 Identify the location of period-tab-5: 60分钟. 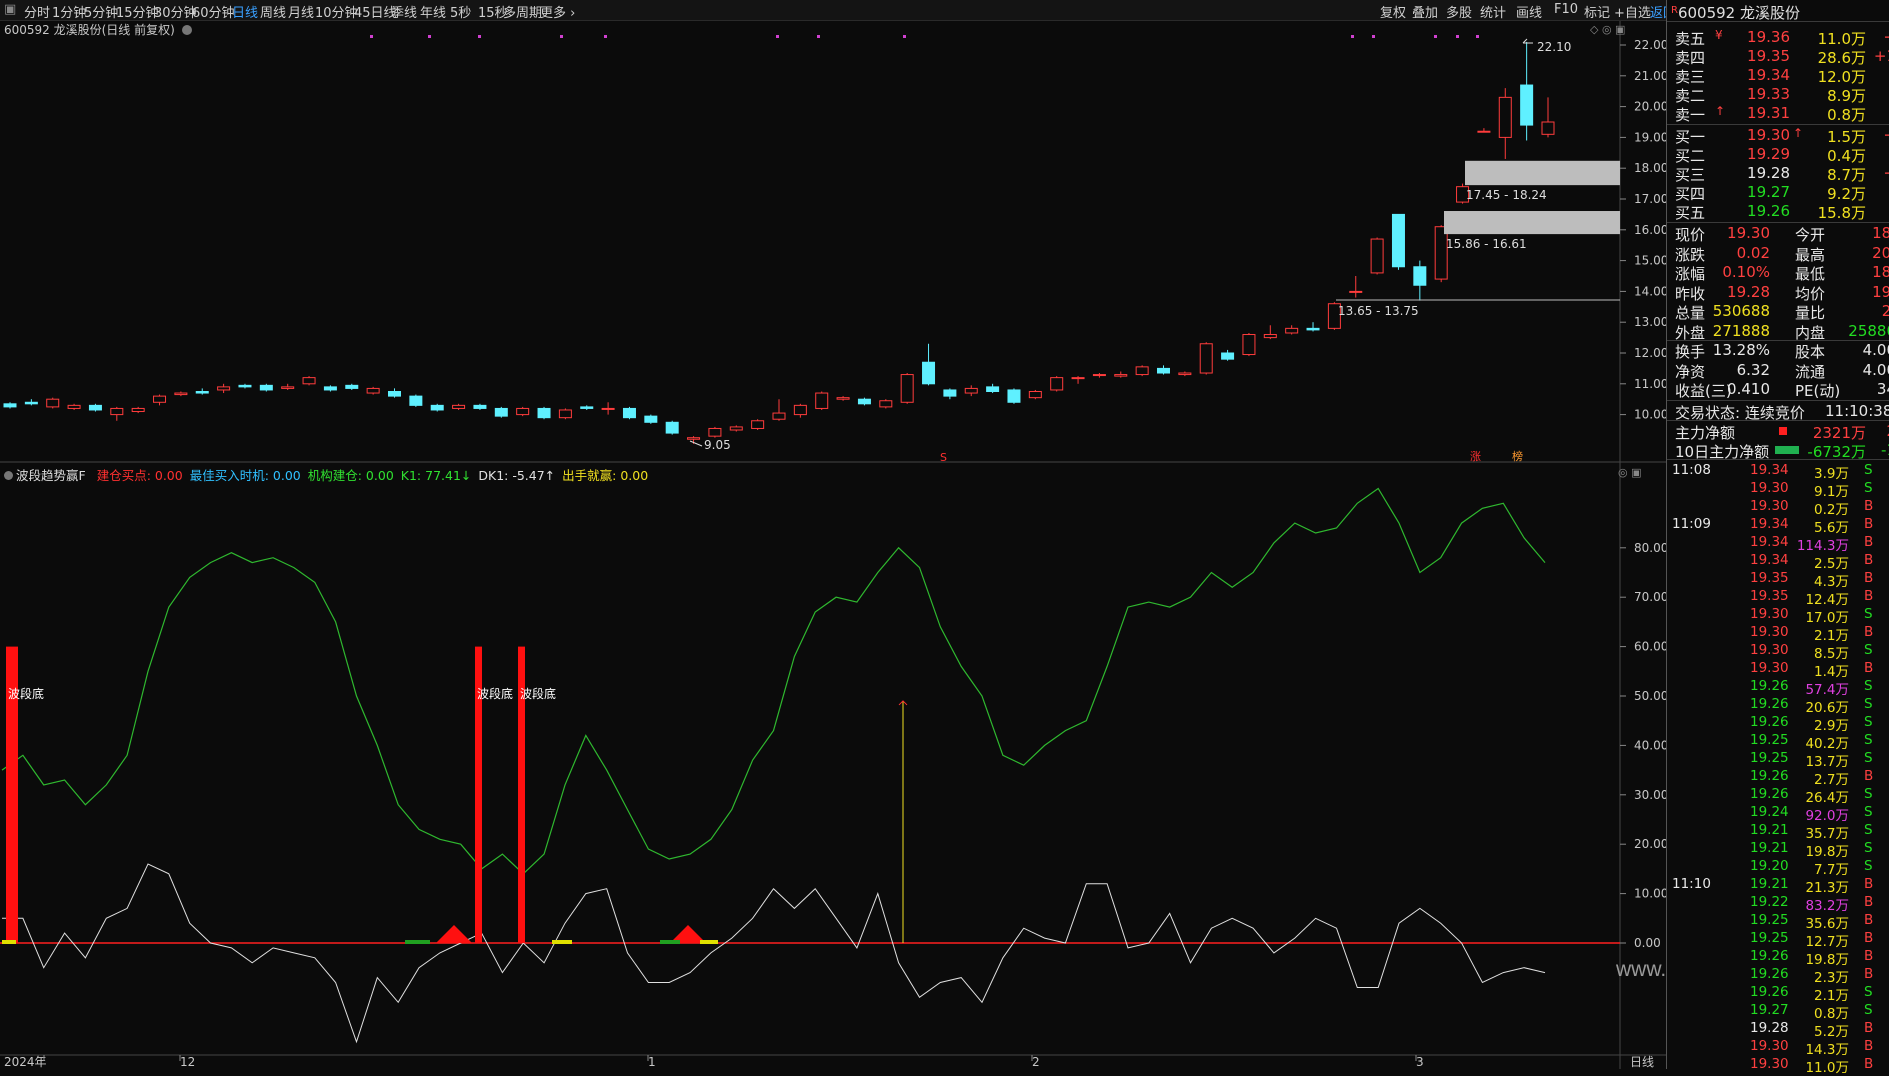
(213, 11).